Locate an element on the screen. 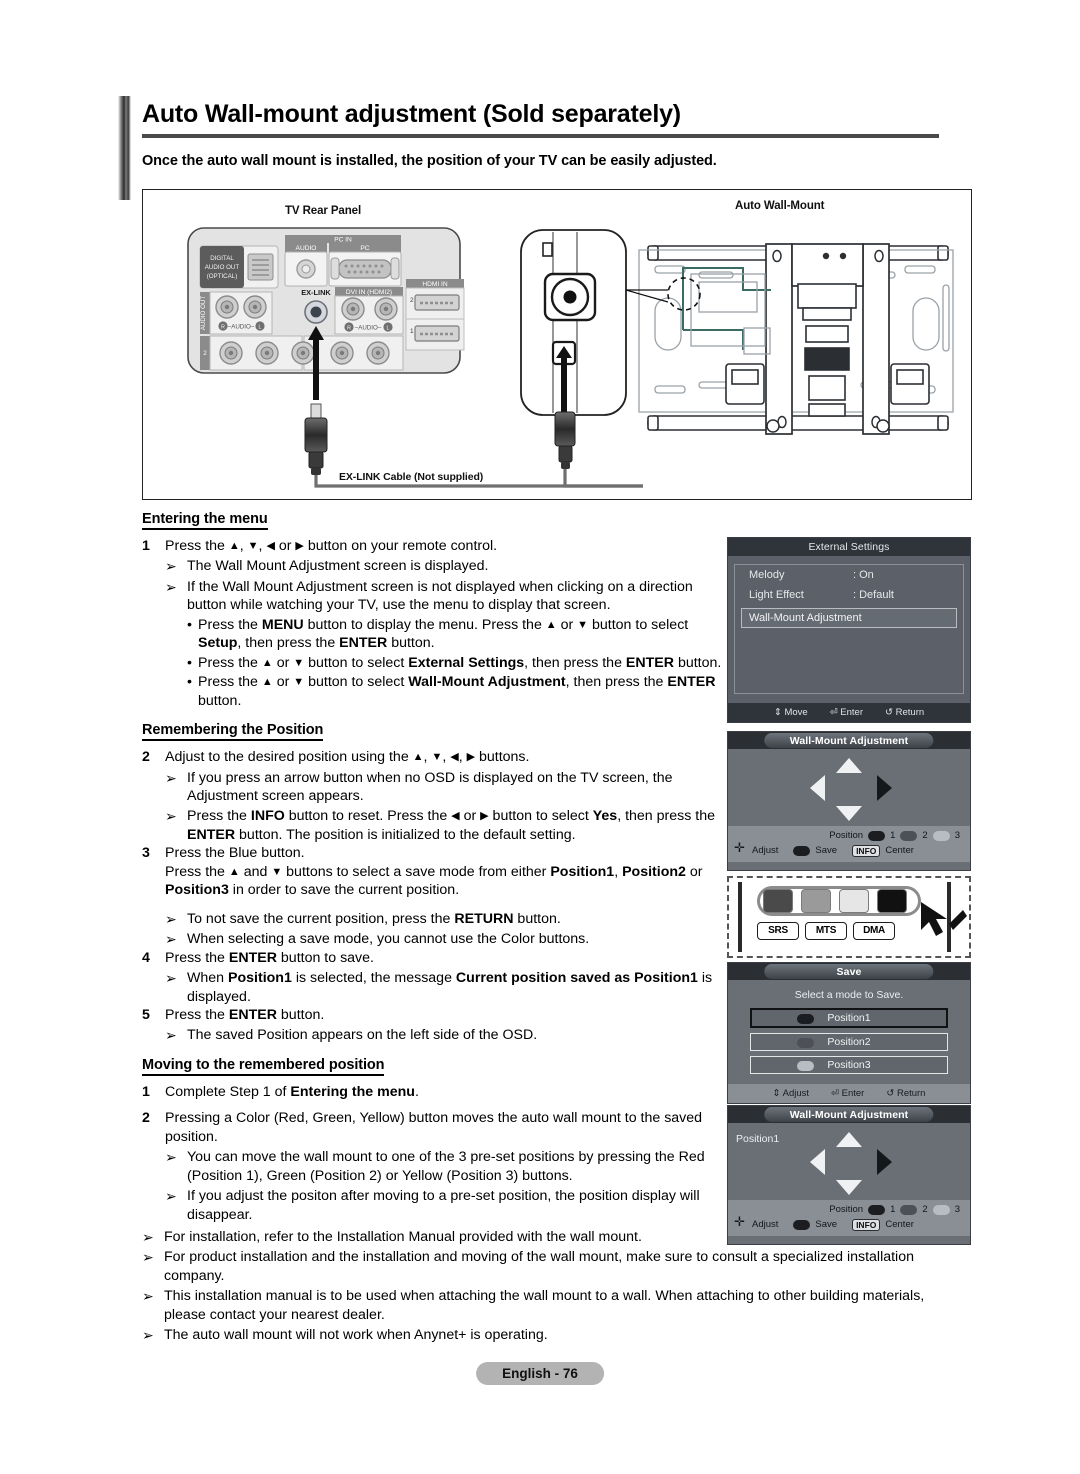  mts-button: MTS is located at coordinates (826, 931).